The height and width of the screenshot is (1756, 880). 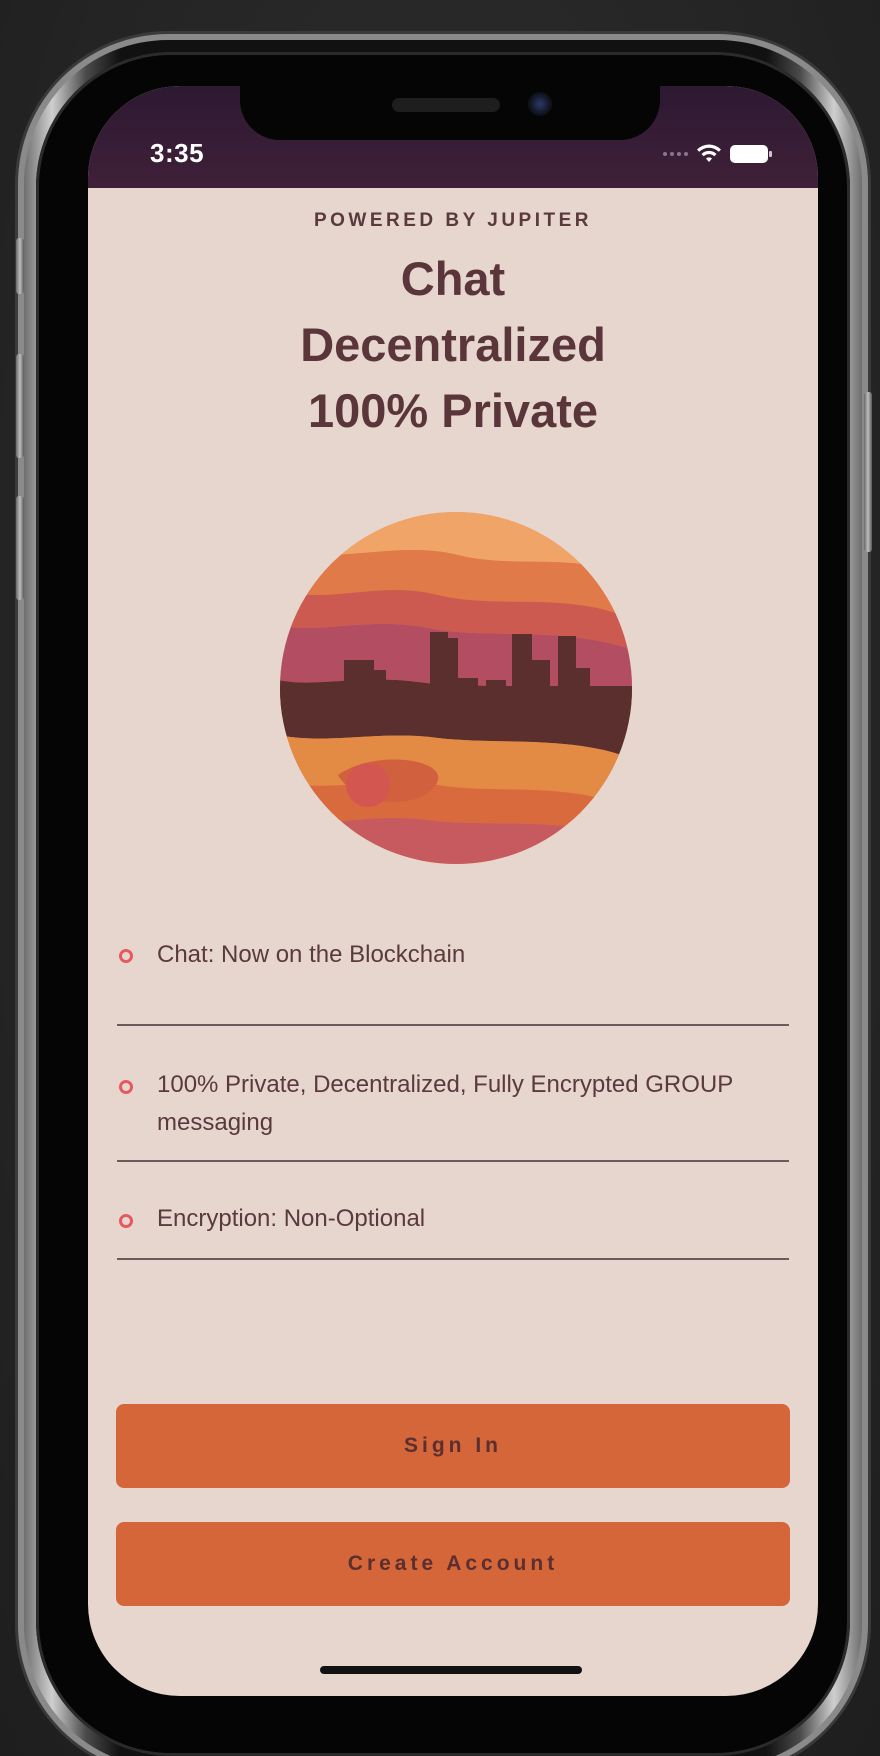 I want to click on volume-down-button, so click(x=20, y=548).